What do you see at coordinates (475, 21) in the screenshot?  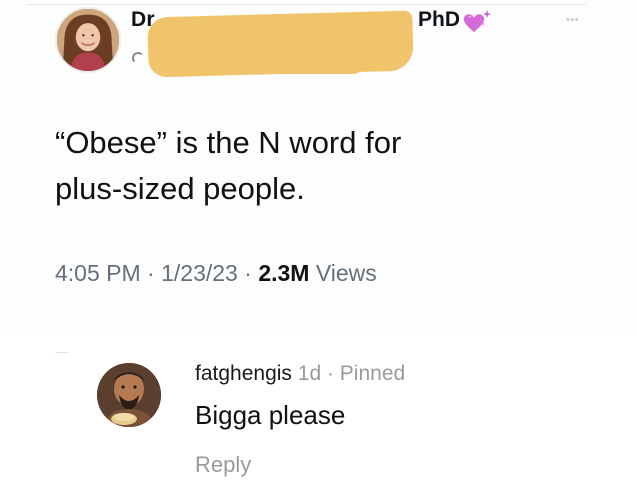 I see `sparkling-heart-icon` at bounding box center [475, 21].